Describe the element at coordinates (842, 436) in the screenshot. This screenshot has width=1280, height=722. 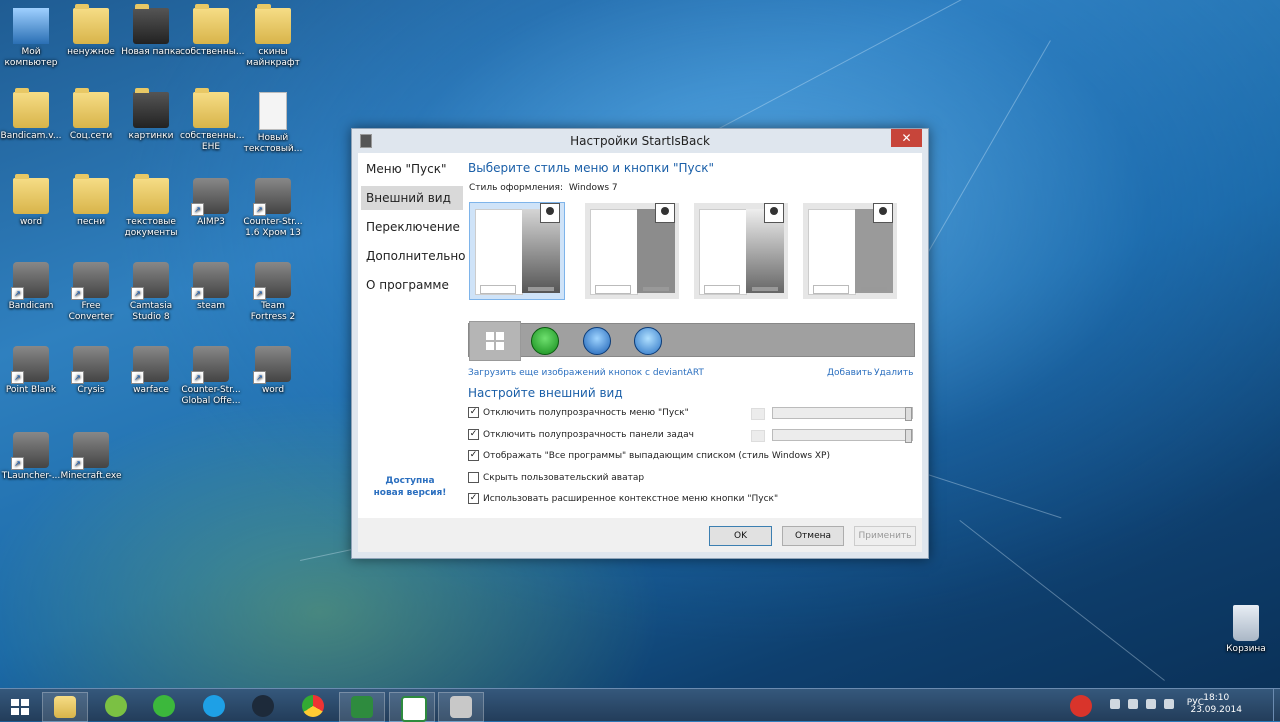
I see `taskbar-transparency-slider` at that location.